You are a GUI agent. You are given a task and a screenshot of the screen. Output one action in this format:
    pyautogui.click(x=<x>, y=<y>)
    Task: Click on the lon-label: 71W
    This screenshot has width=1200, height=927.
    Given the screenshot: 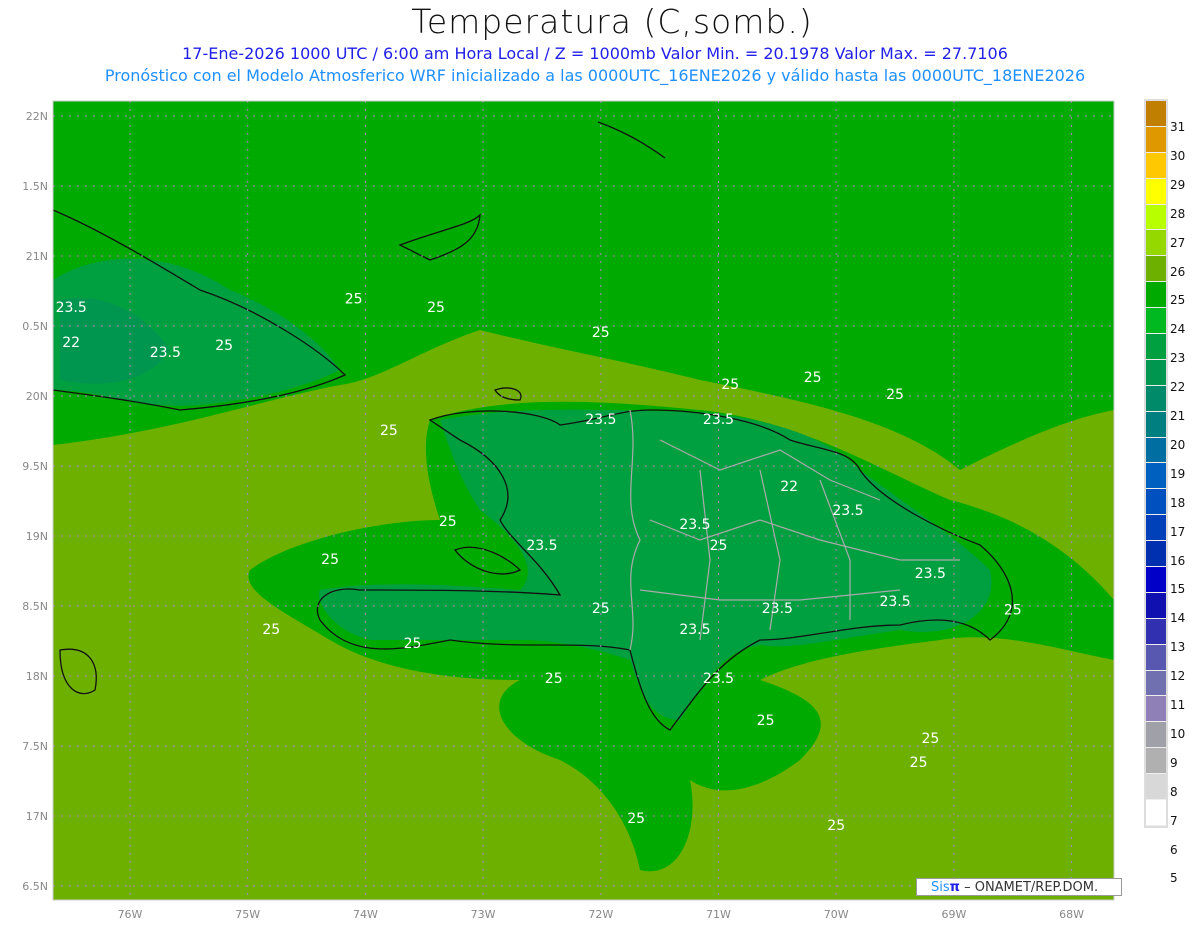 What is the action you would take?
    pyautogui.click(x=718, y=914)
    